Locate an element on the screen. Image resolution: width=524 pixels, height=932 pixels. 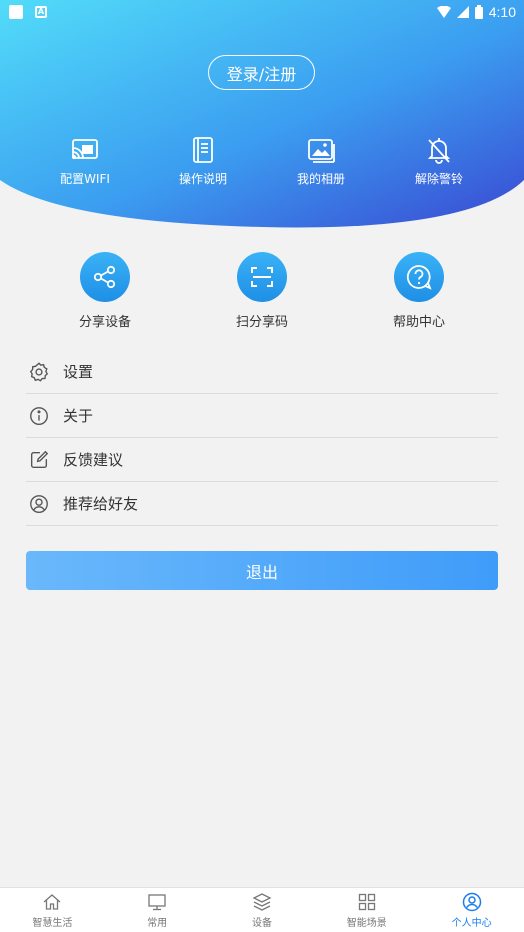
feature-label: 帮助中心 is located at coordinates (418, 322).